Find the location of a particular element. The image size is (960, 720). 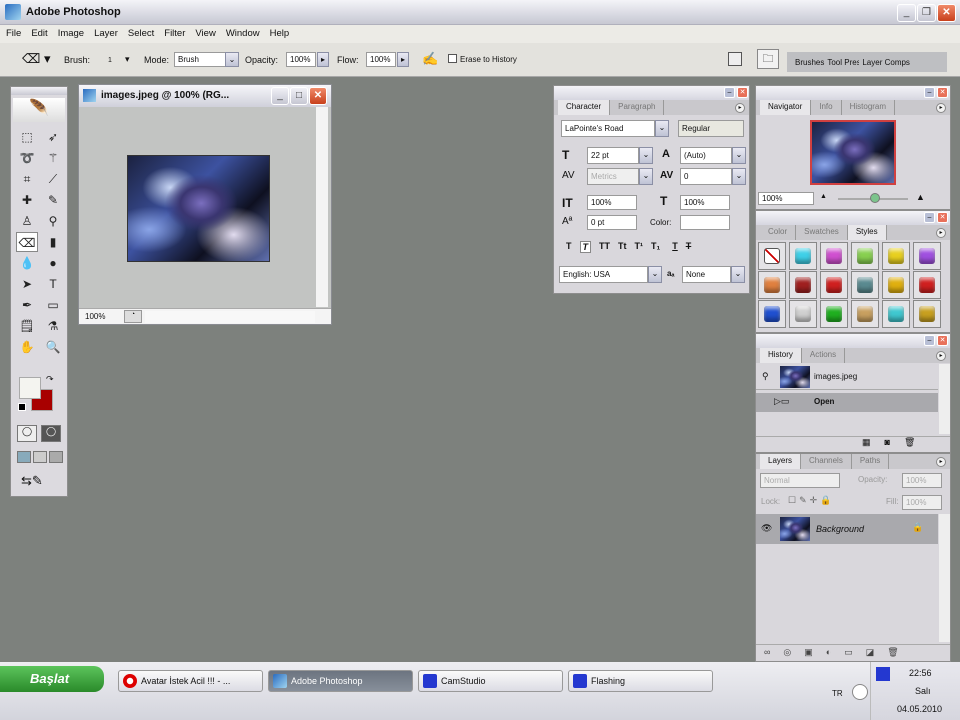

shape-tool-icon: ▭ is located at coordinates (53, 305).